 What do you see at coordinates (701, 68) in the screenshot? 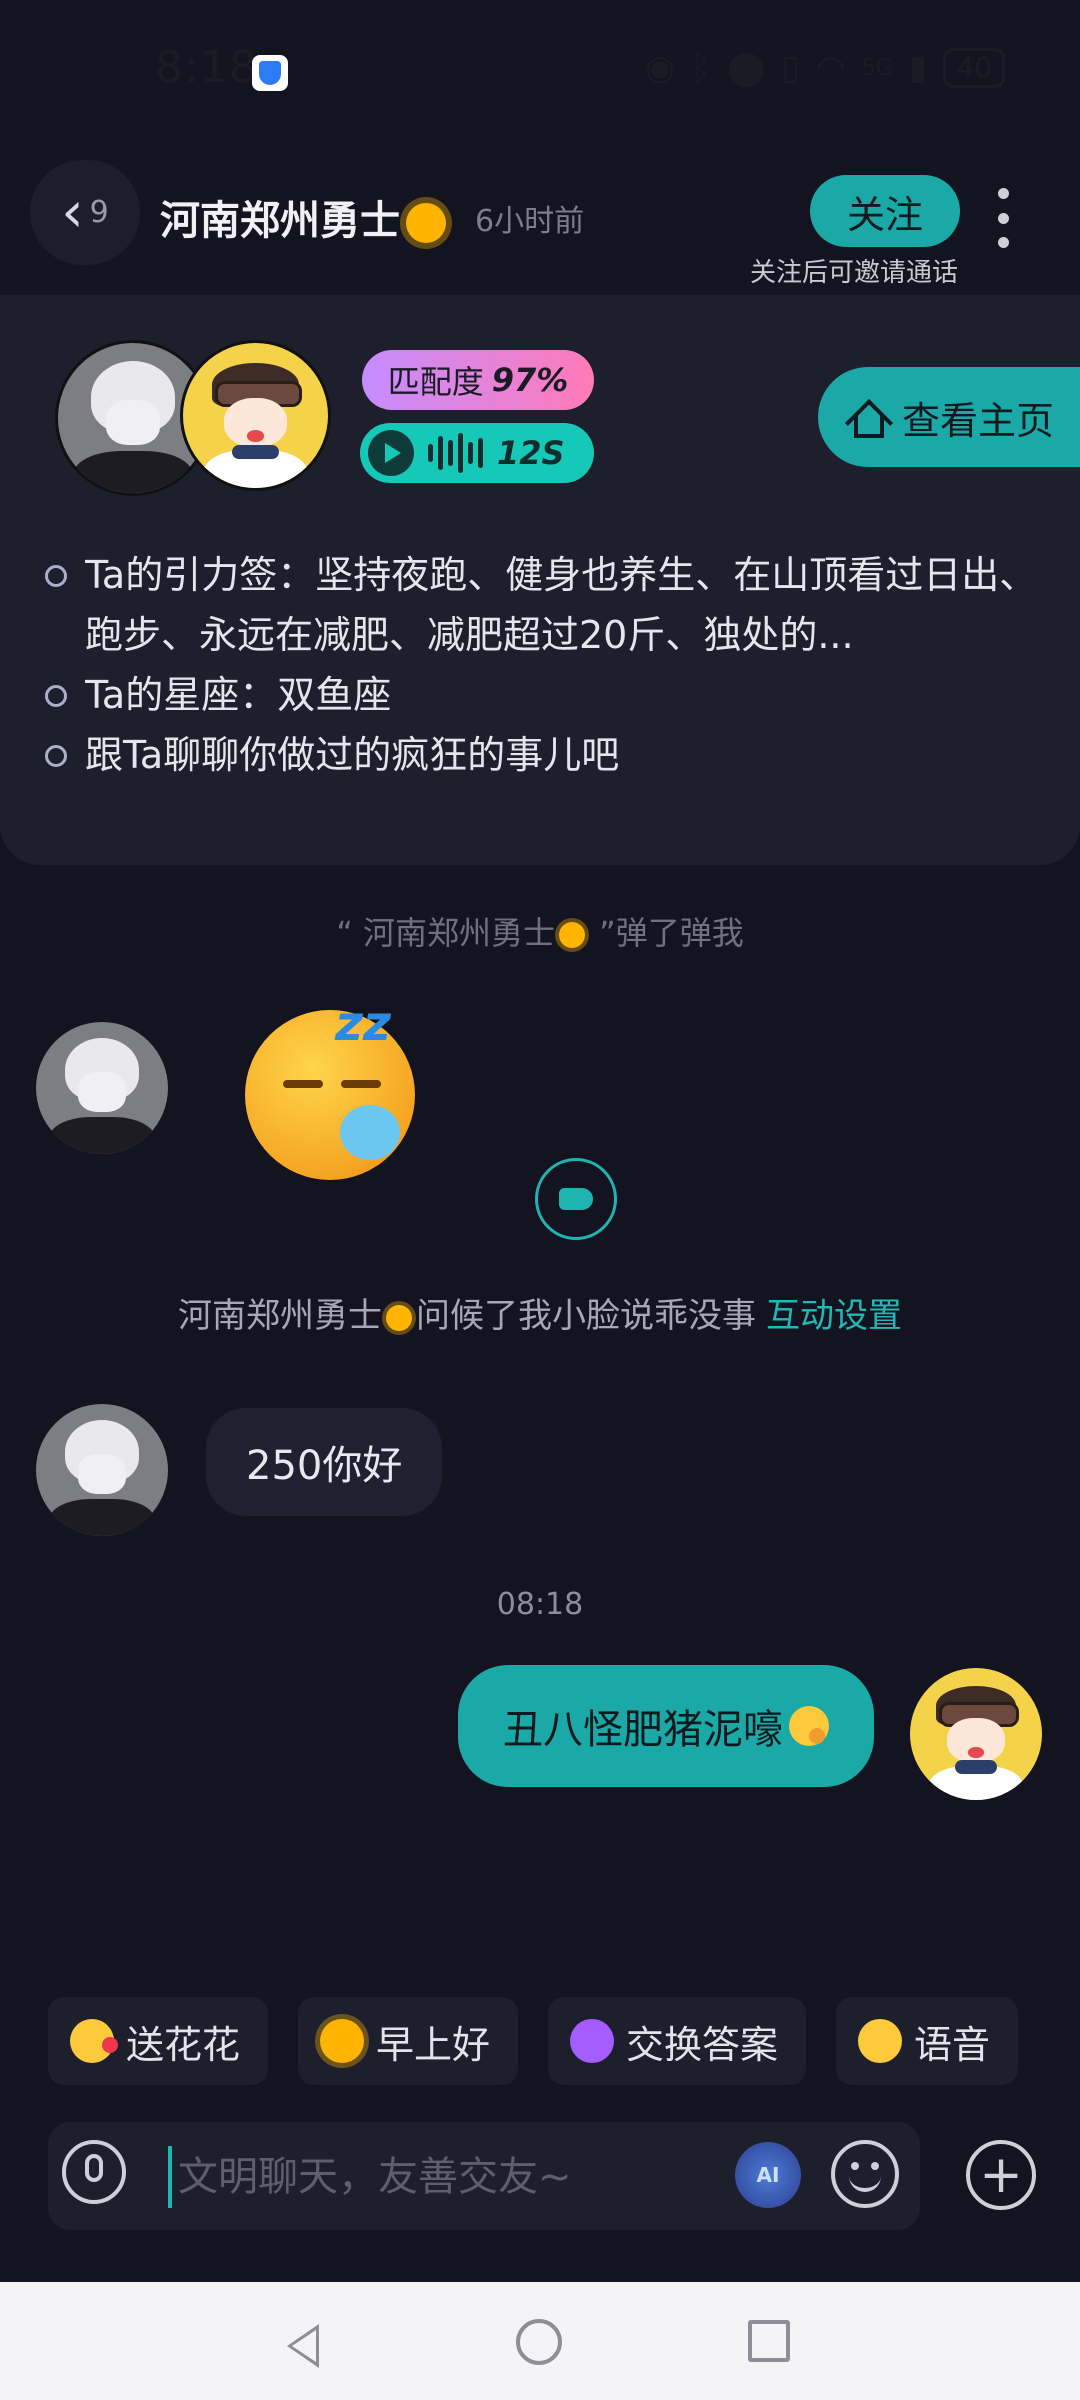
I see `bluetooth-icon: ᛒ` at bounding box center [701, 68].